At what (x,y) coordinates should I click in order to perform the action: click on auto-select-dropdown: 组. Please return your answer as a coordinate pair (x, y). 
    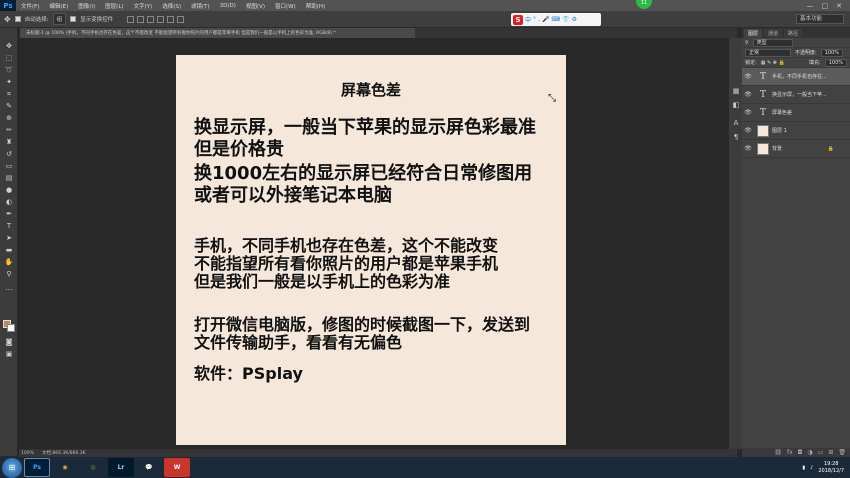
    Looking at the image, I should click on (59, 19).